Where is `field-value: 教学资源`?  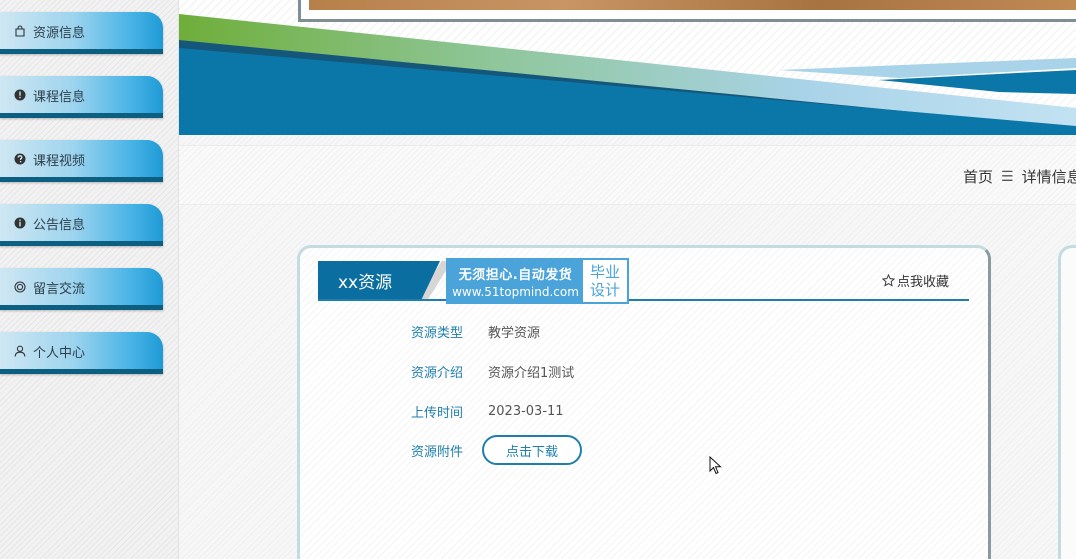
field-value: 教学资源 is located at coordinates (514, 333).